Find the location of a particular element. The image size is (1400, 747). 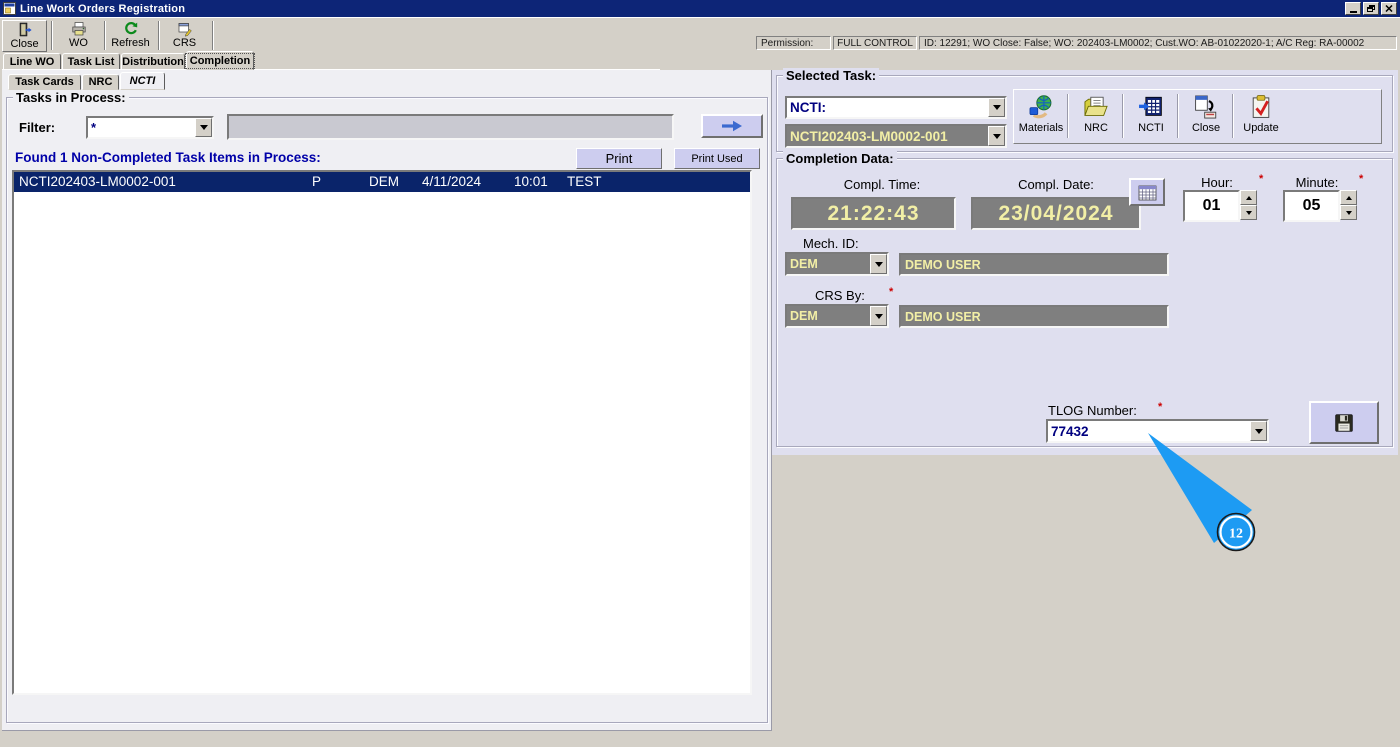

minimize-button is located at coordinates (1353, 8).